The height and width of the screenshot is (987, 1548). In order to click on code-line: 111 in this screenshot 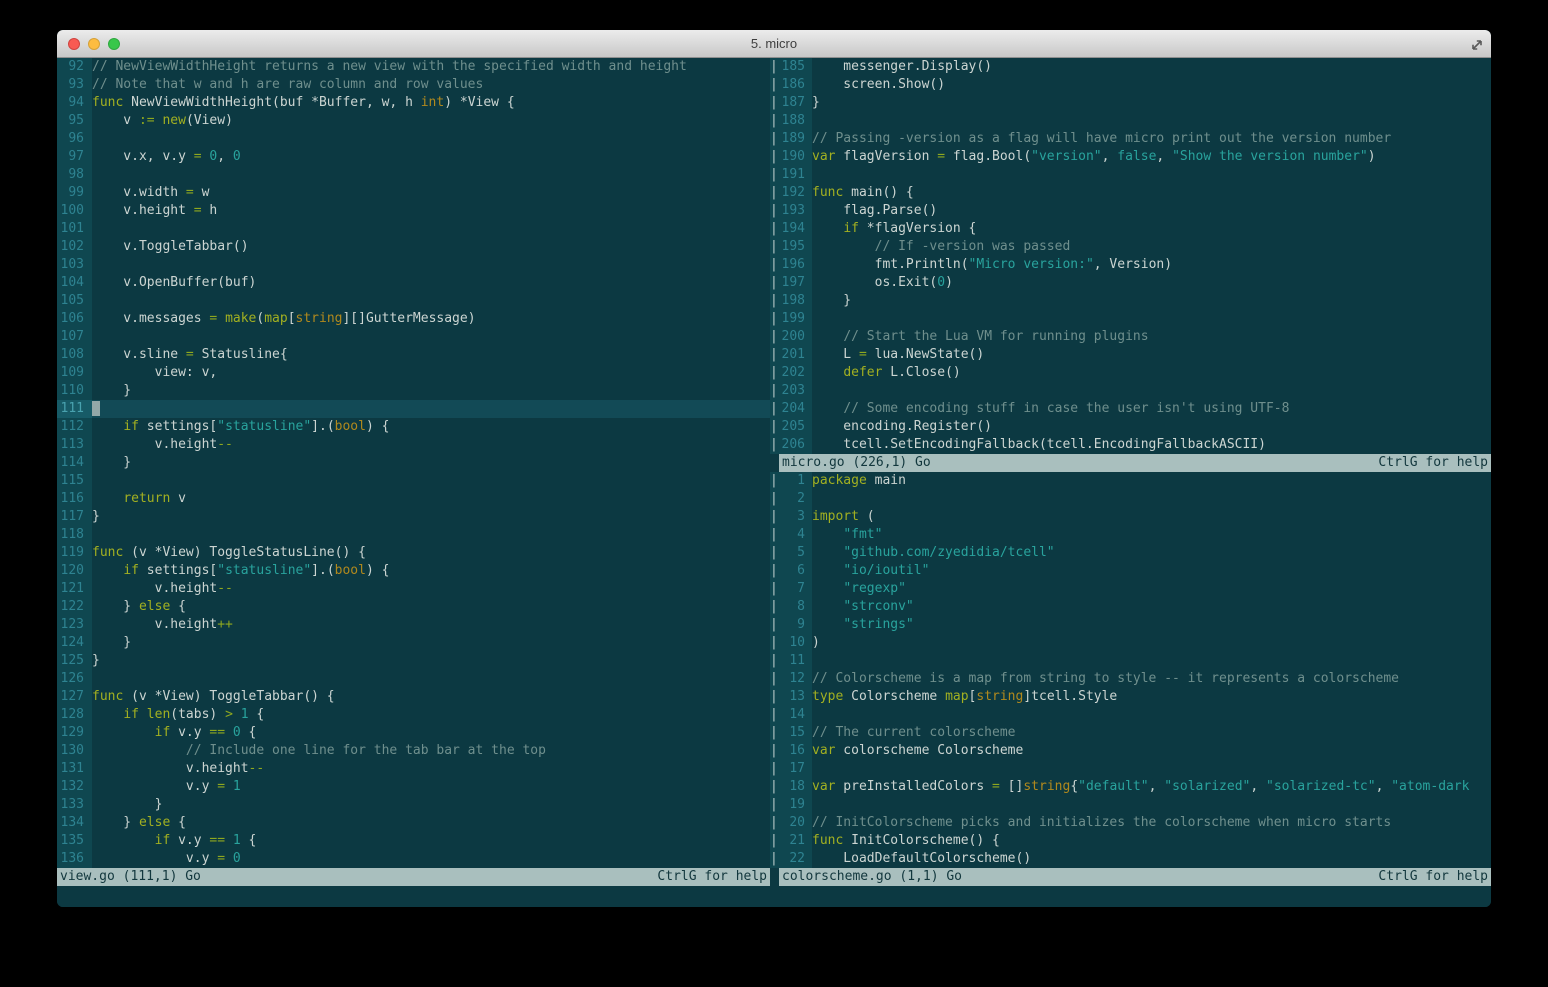, I will do `click(413, 409)`.